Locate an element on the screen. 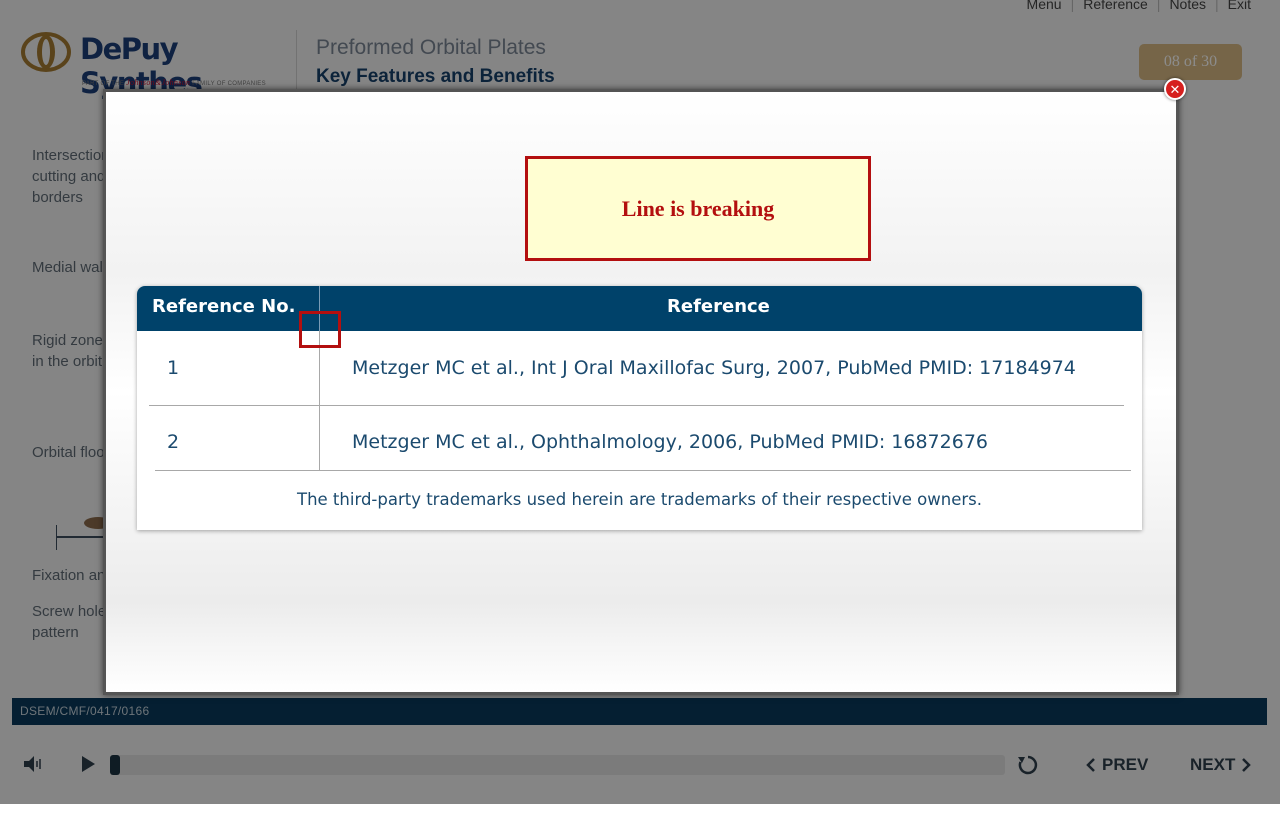 This screenshot has height=824, width=1280. column-divider is located at coordinates (319, 400).